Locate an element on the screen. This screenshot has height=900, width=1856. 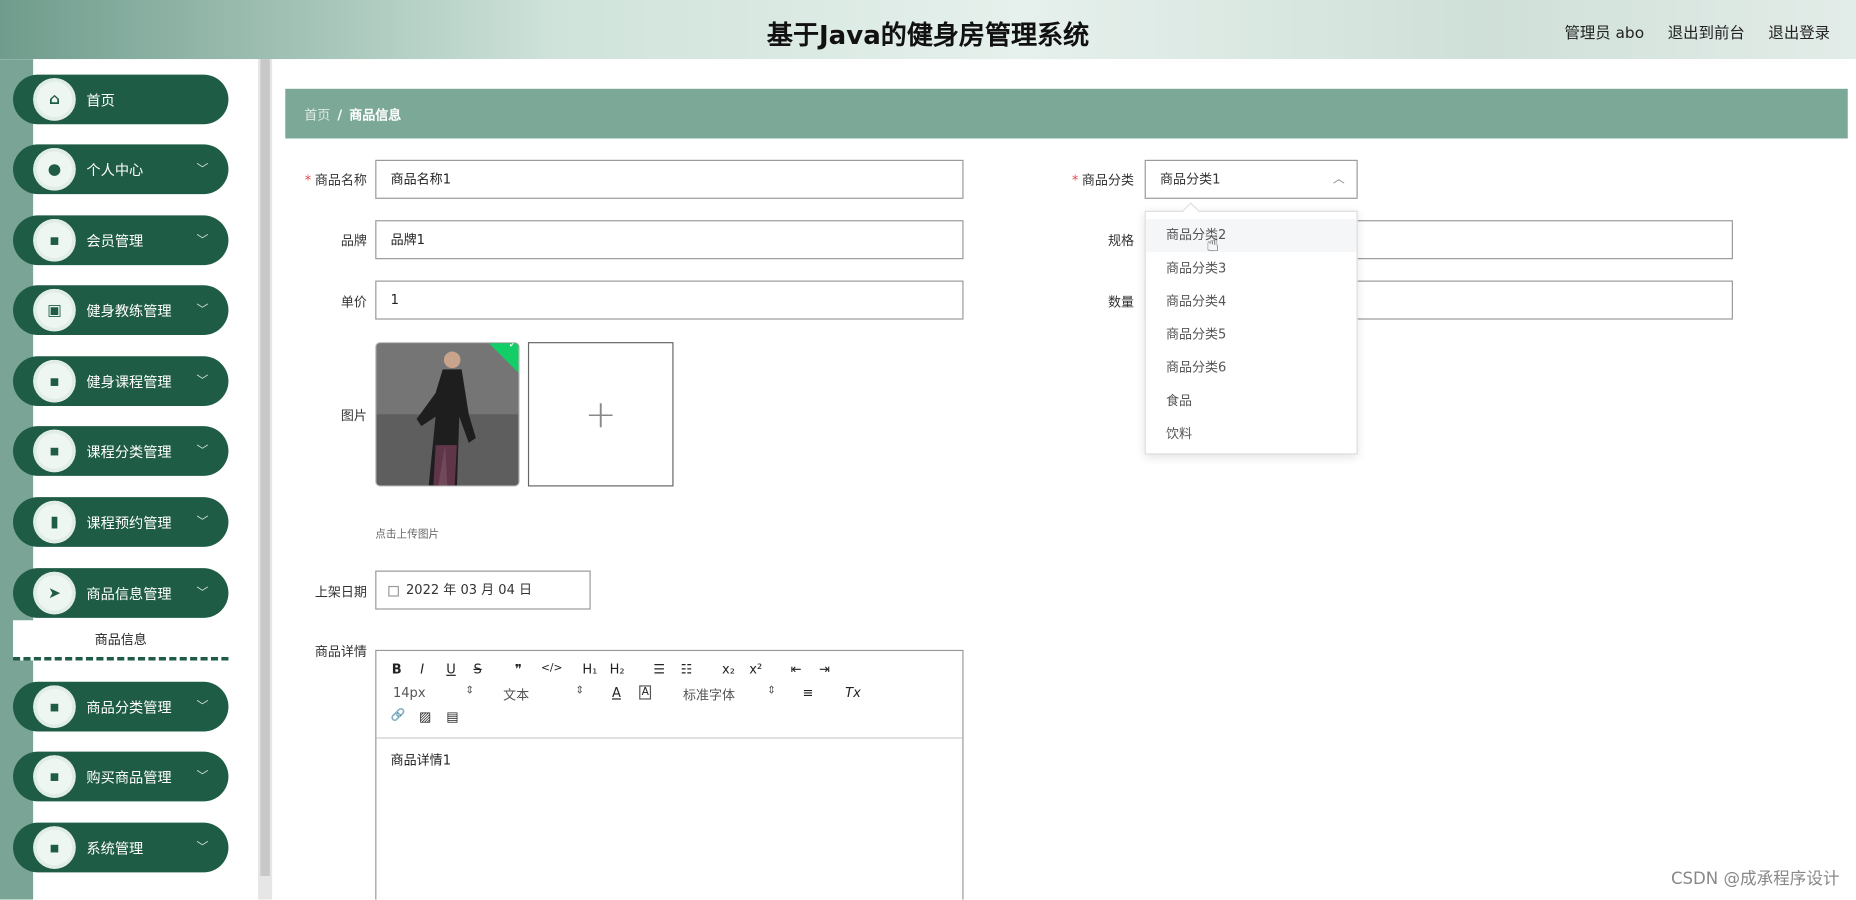
image-button: ▨ is located at coordinates (425, 716).